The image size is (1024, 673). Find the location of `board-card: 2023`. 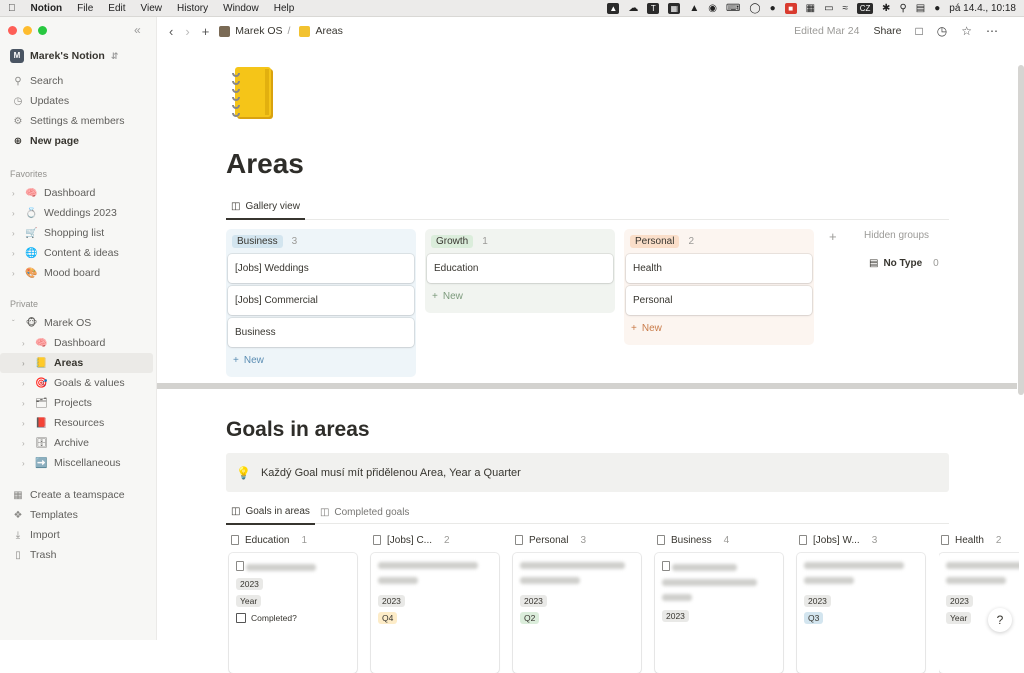

board-card: 2023 is located at coordinates (719, 613).